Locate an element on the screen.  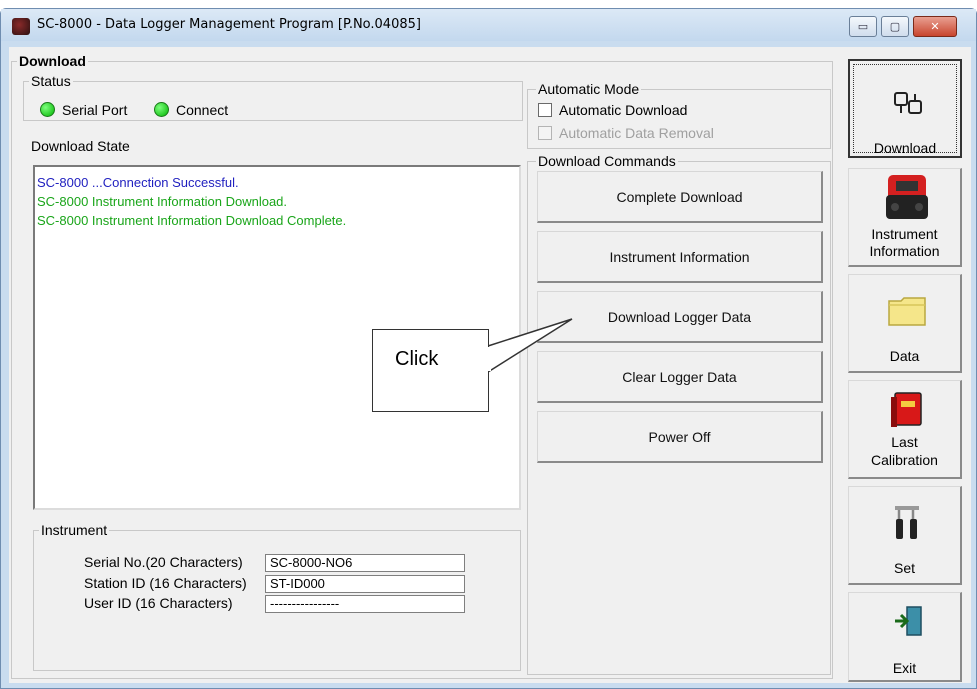
sidebar-data-label: Data is located at coordinates (904, 356).